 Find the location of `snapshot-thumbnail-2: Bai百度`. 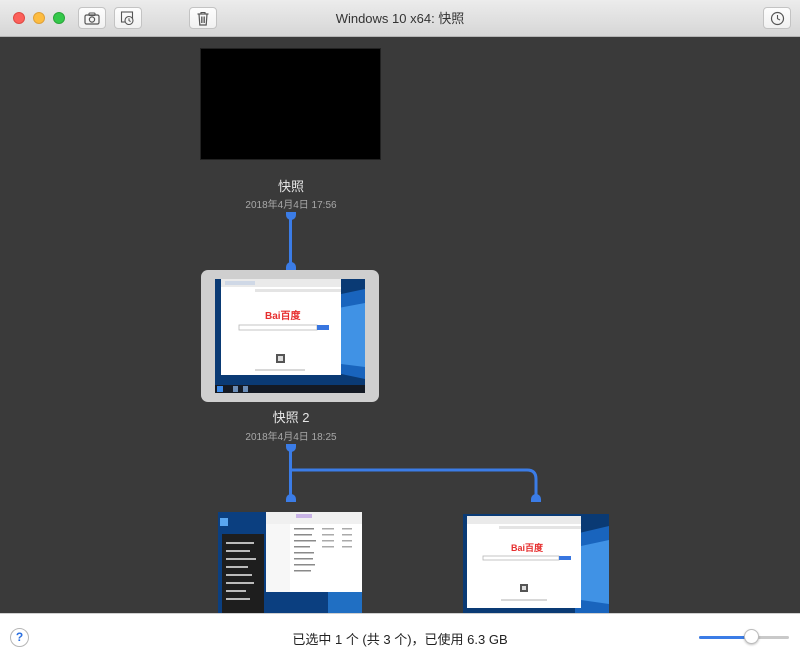

snapshot-thumbnail-2: Bai百度 is located at coordinates (290, 336).